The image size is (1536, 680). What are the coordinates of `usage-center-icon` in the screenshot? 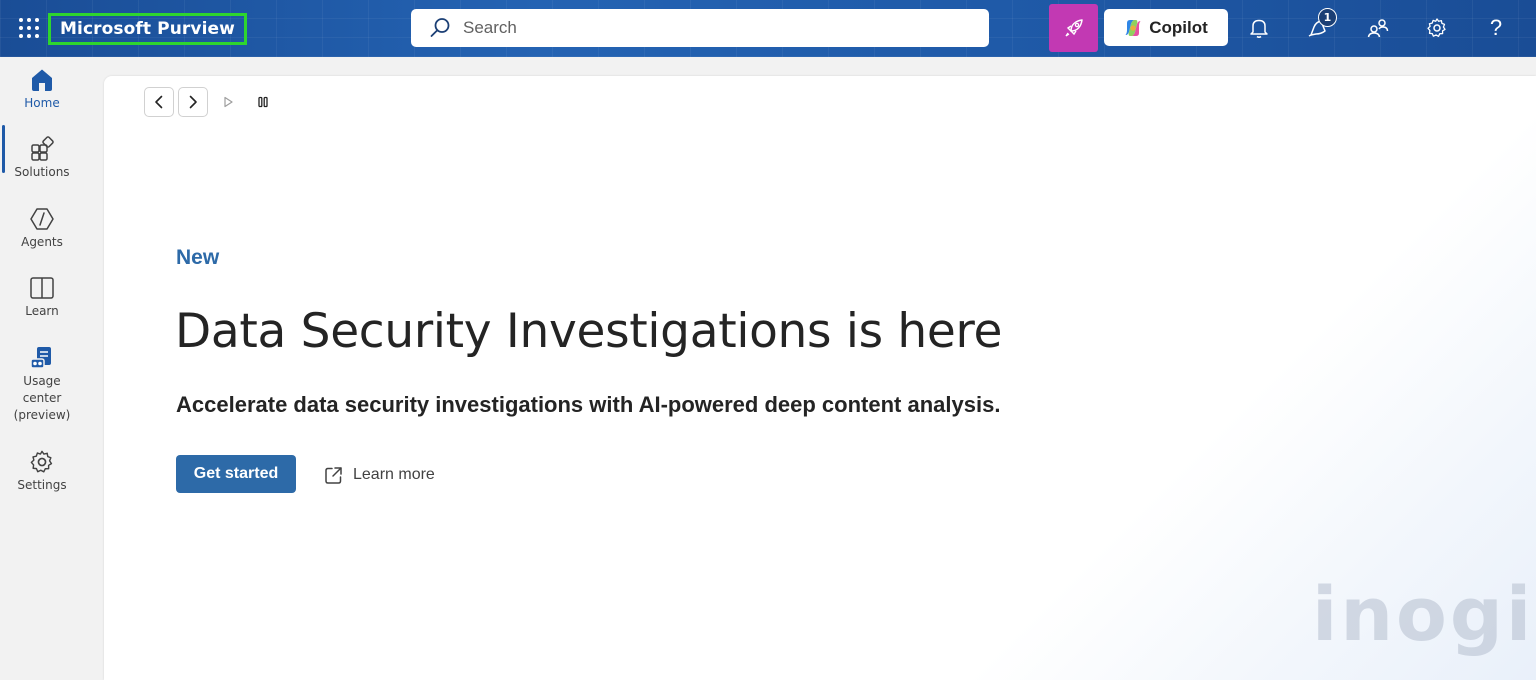 It's located at (40, 358).